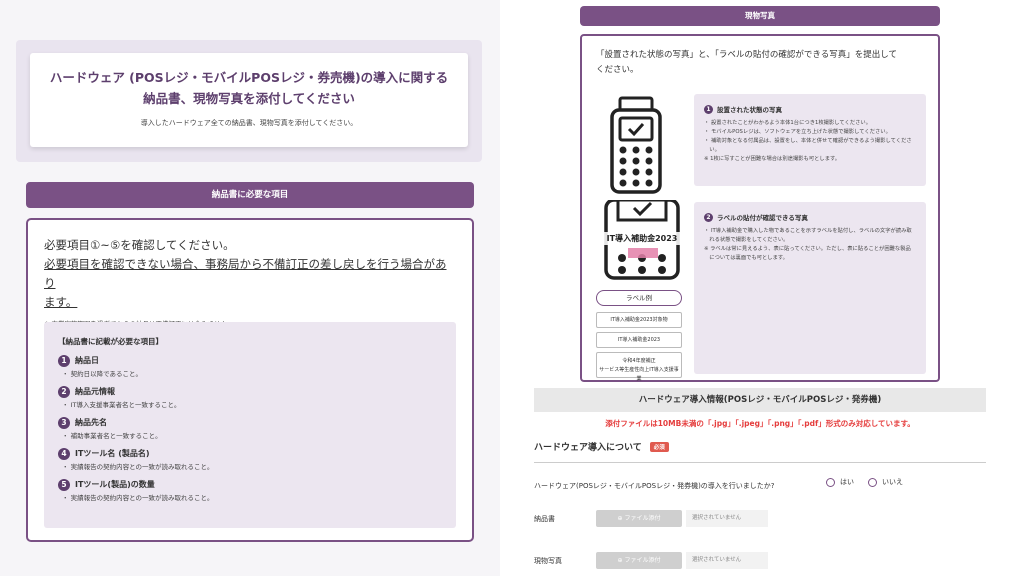  Describe the element at coordinates (115, 484) in the screenshot. I see `item-title: ITツール(製品)の数量` at that location.